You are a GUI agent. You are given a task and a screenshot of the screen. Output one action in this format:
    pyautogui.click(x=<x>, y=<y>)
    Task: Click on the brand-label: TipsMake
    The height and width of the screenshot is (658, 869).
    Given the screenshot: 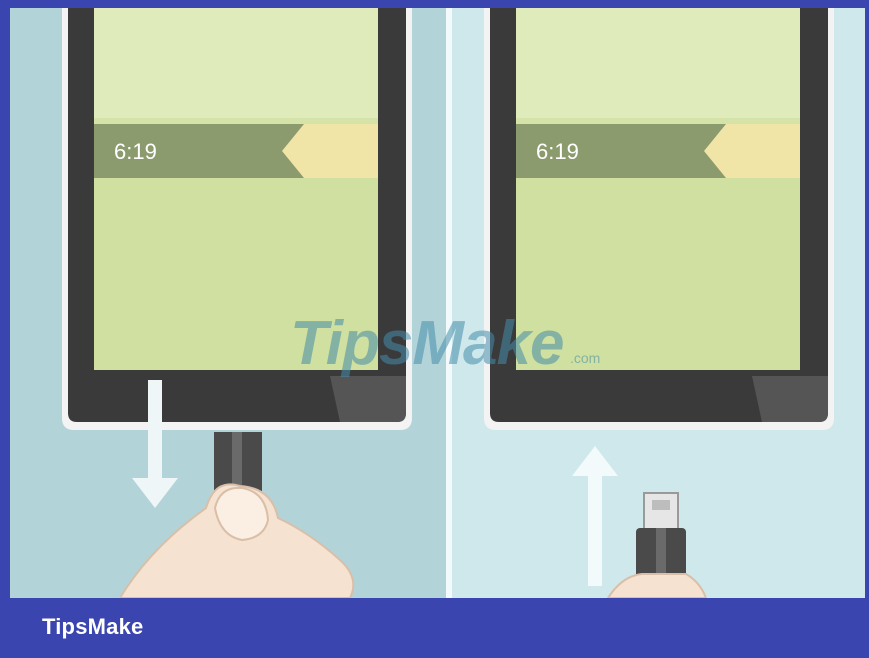 What is the action you would take?
    pyautogui.click(x=93, y=626)
    